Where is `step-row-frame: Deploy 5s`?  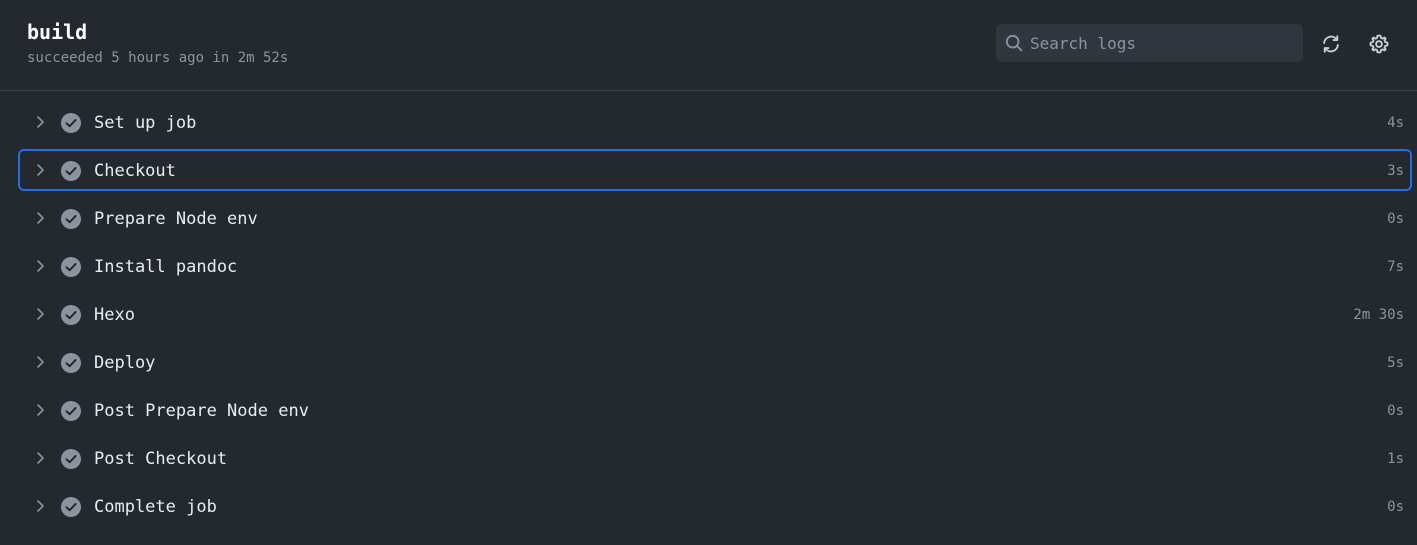
step-row-frame: Deploy 5s is located at coordinates (715, 362).